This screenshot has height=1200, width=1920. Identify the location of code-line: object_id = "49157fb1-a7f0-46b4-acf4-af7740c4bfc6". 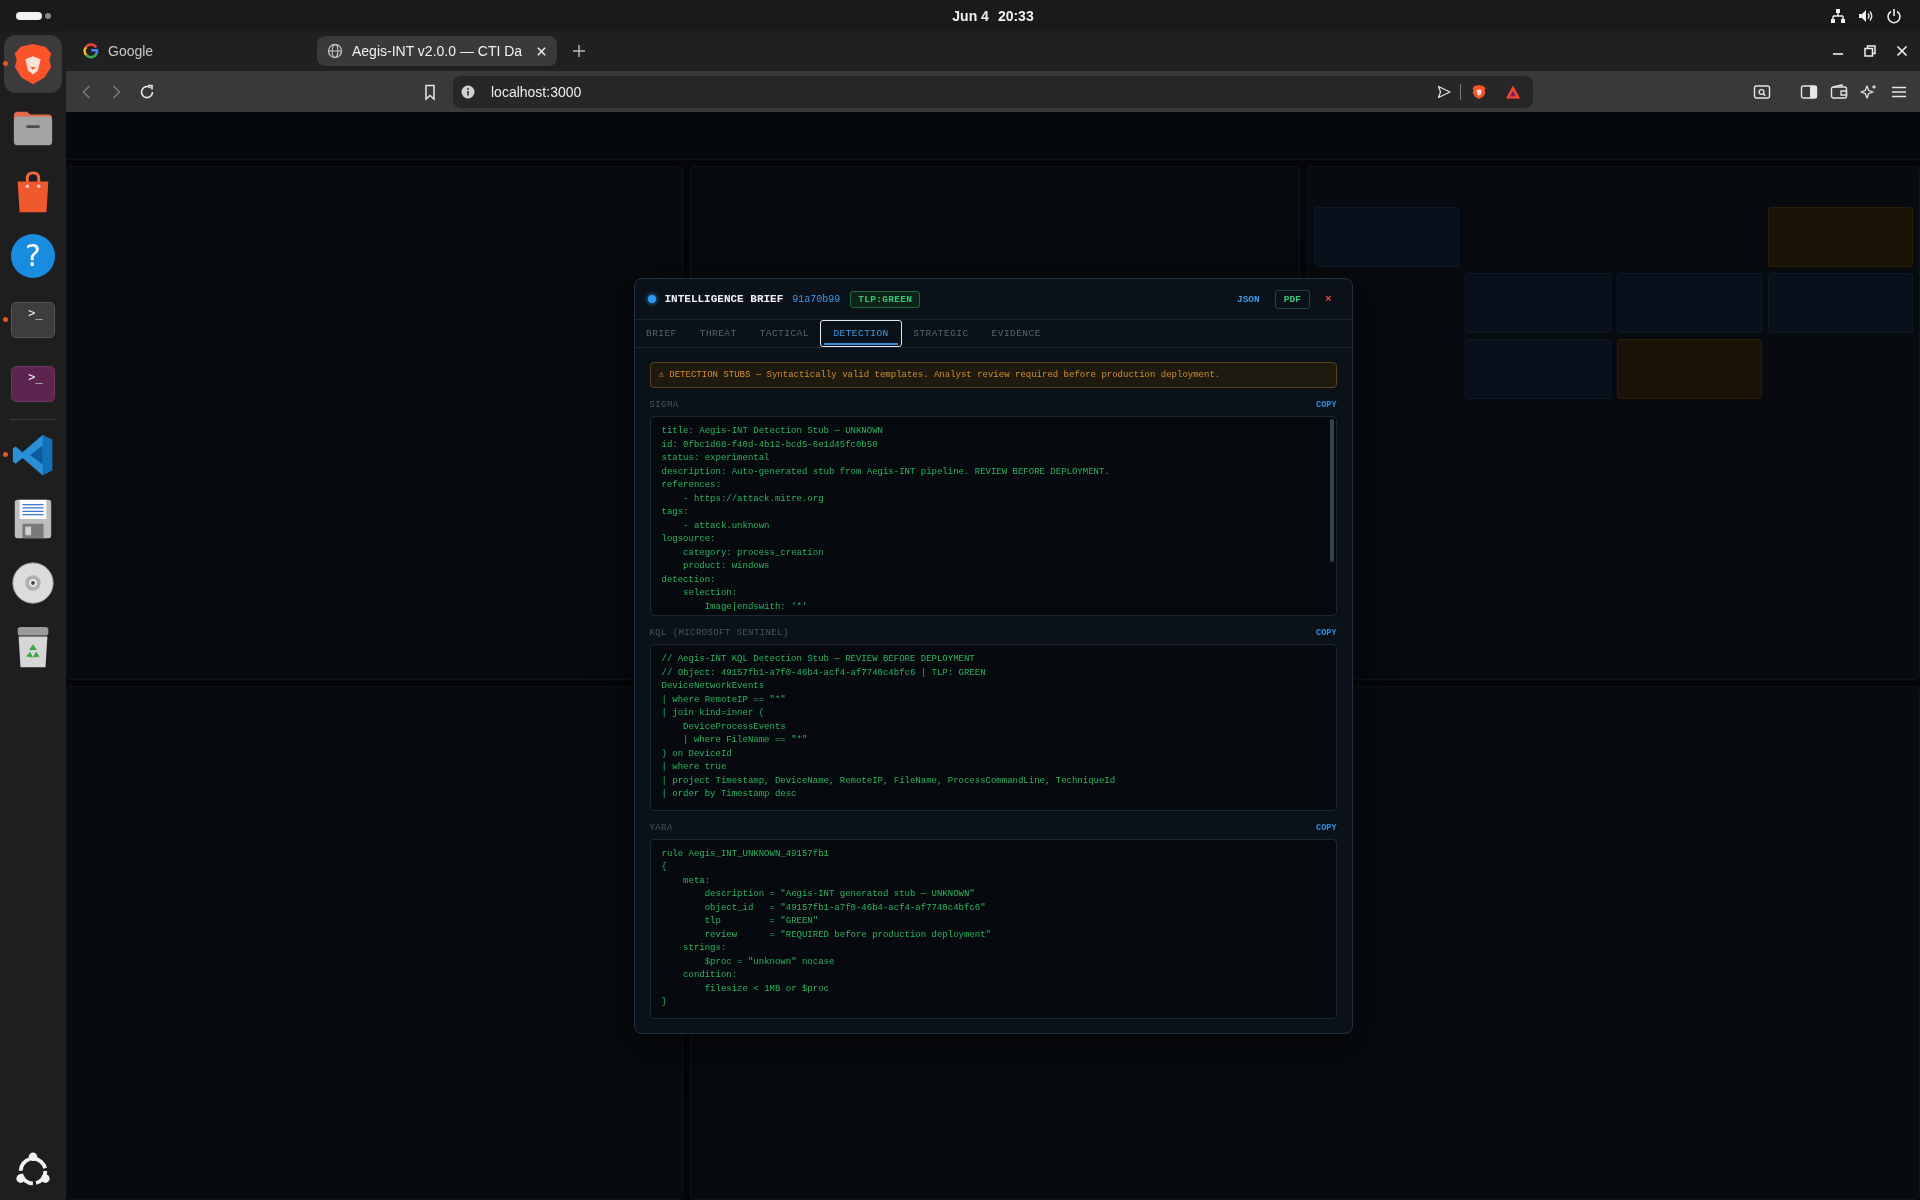
(845, 907).